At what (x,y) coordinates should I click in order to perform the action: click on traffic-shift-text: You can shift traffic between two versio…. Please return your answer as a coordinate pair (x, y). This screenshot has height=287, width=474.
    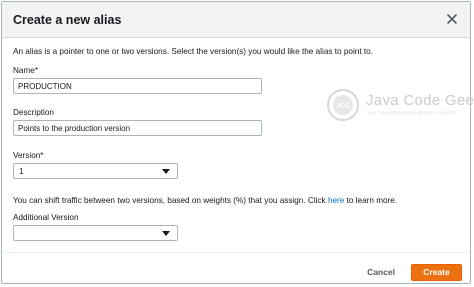
    Looking at the image, I should click on (205, 200).